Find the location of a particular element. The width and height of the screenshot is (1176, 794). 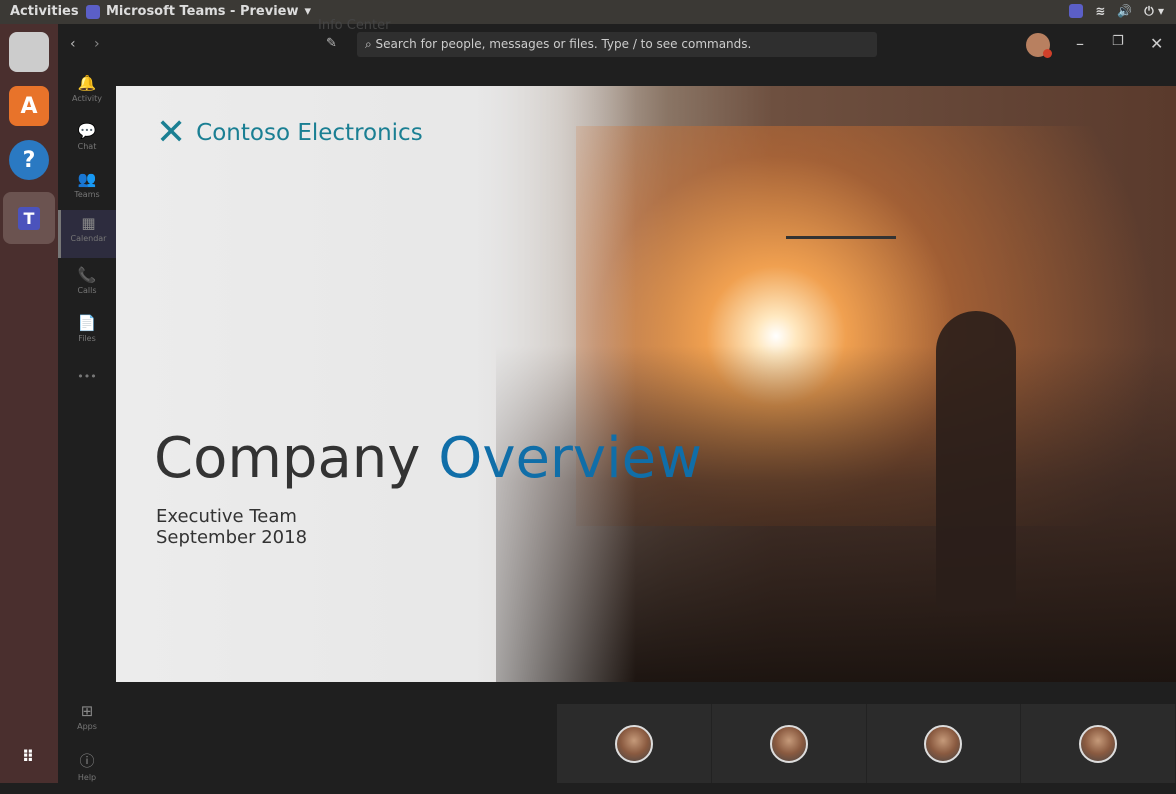

activities-button: Activities is located at coordinates (44, 11).